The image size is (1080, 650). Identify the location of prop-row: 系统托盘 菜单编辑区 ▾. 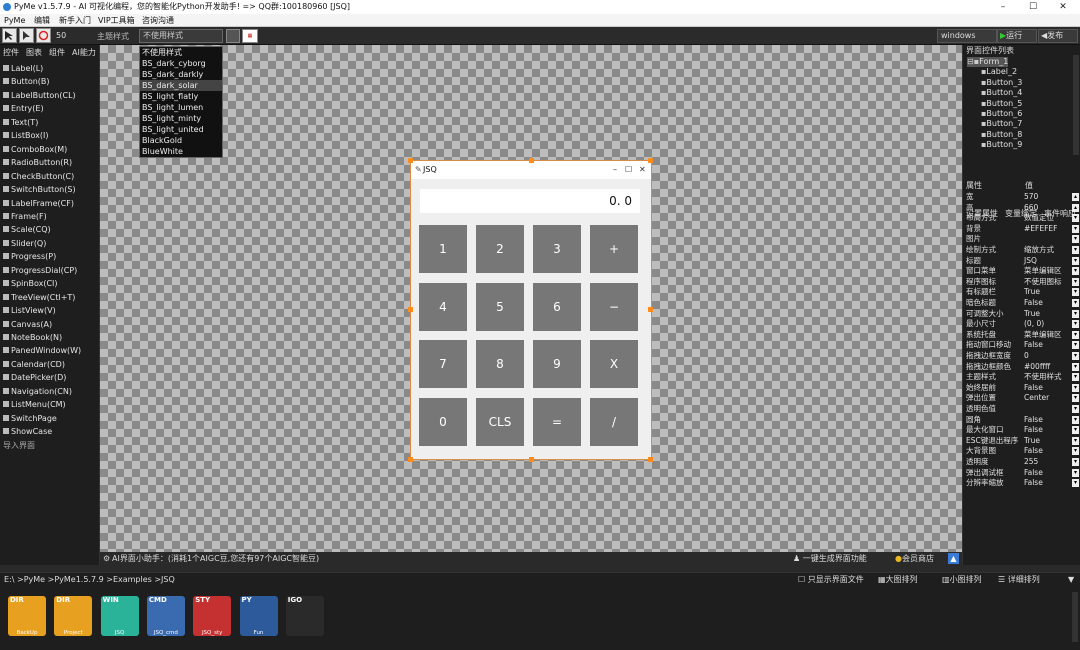
(1022, 335).